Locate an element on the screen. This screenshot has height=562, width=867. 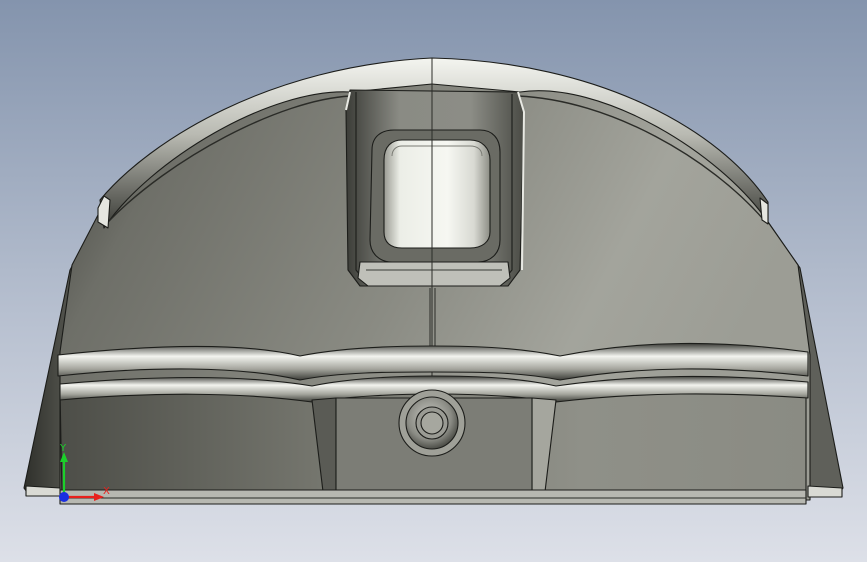
base-plate is located at coordinates (433, 497).